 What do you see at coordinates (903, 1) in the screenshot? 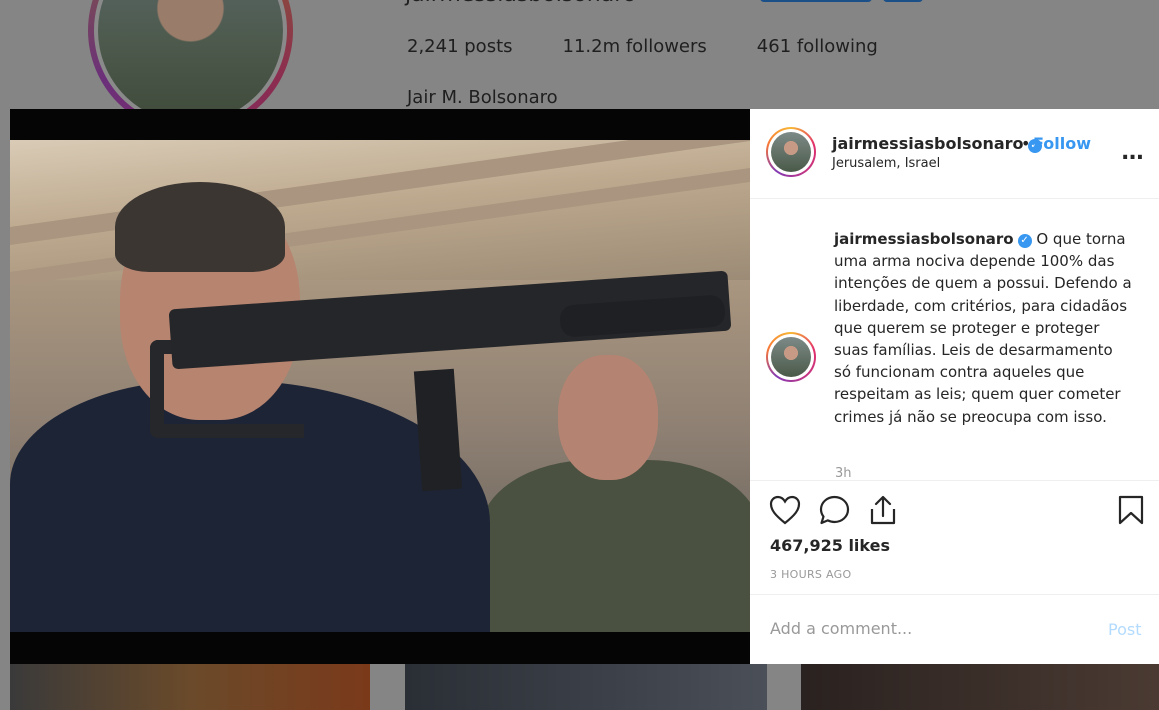
I see `profile-dropdown-button` at bounding box center [903, 1].